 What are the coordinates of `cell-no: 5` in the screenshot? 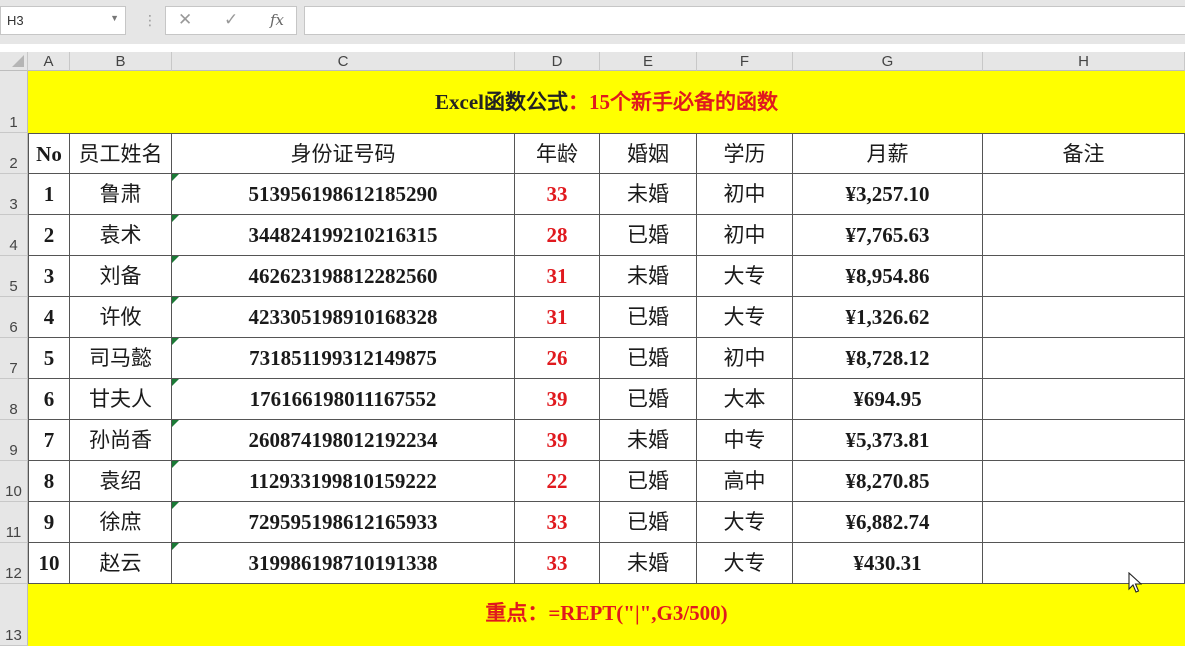 It's located at (49, 358).